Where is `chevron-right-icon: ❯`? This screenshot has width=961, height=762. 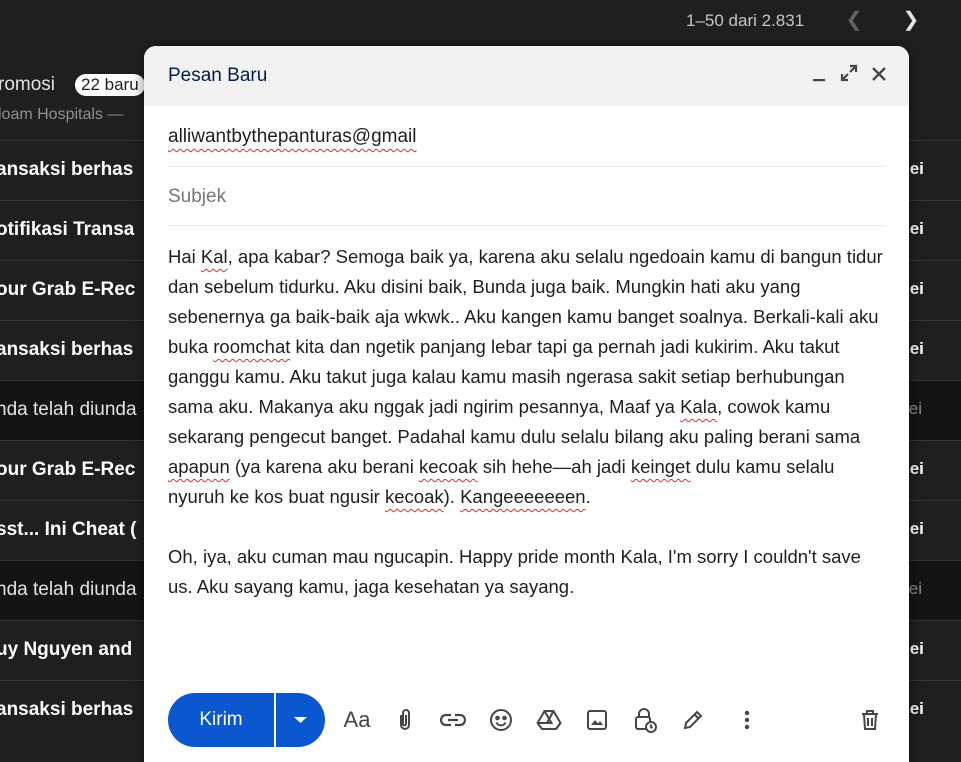
chevron-right-icon: ❯ is located at coordinates (911, 20).